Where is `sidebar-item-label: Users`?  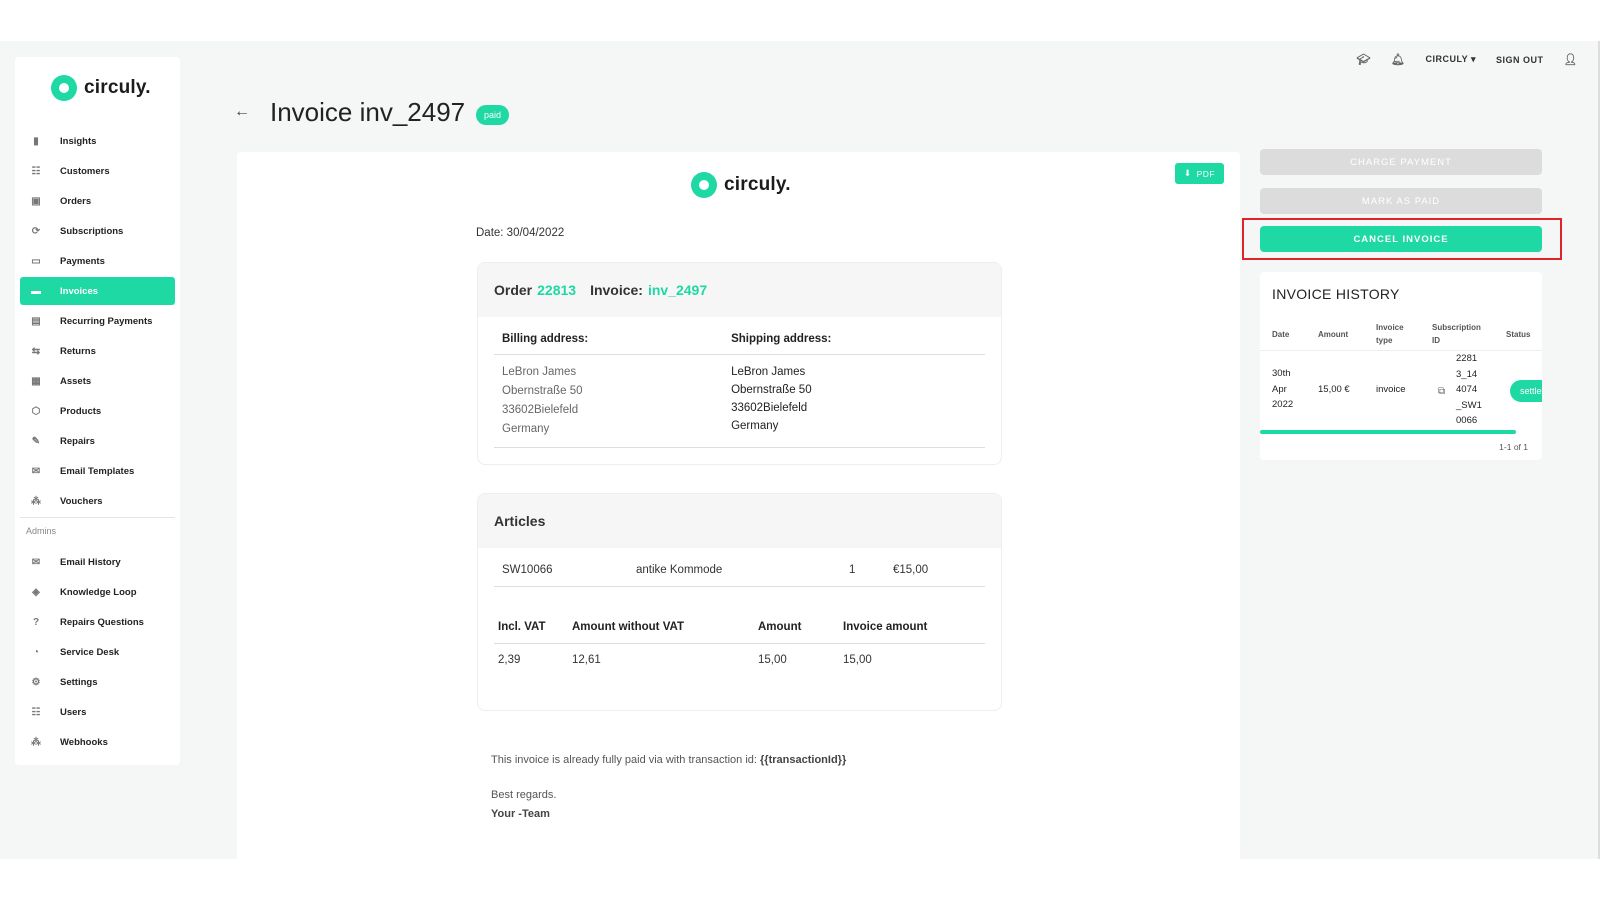
sidebar-item-label: Users is located at coordinates (73, 712).